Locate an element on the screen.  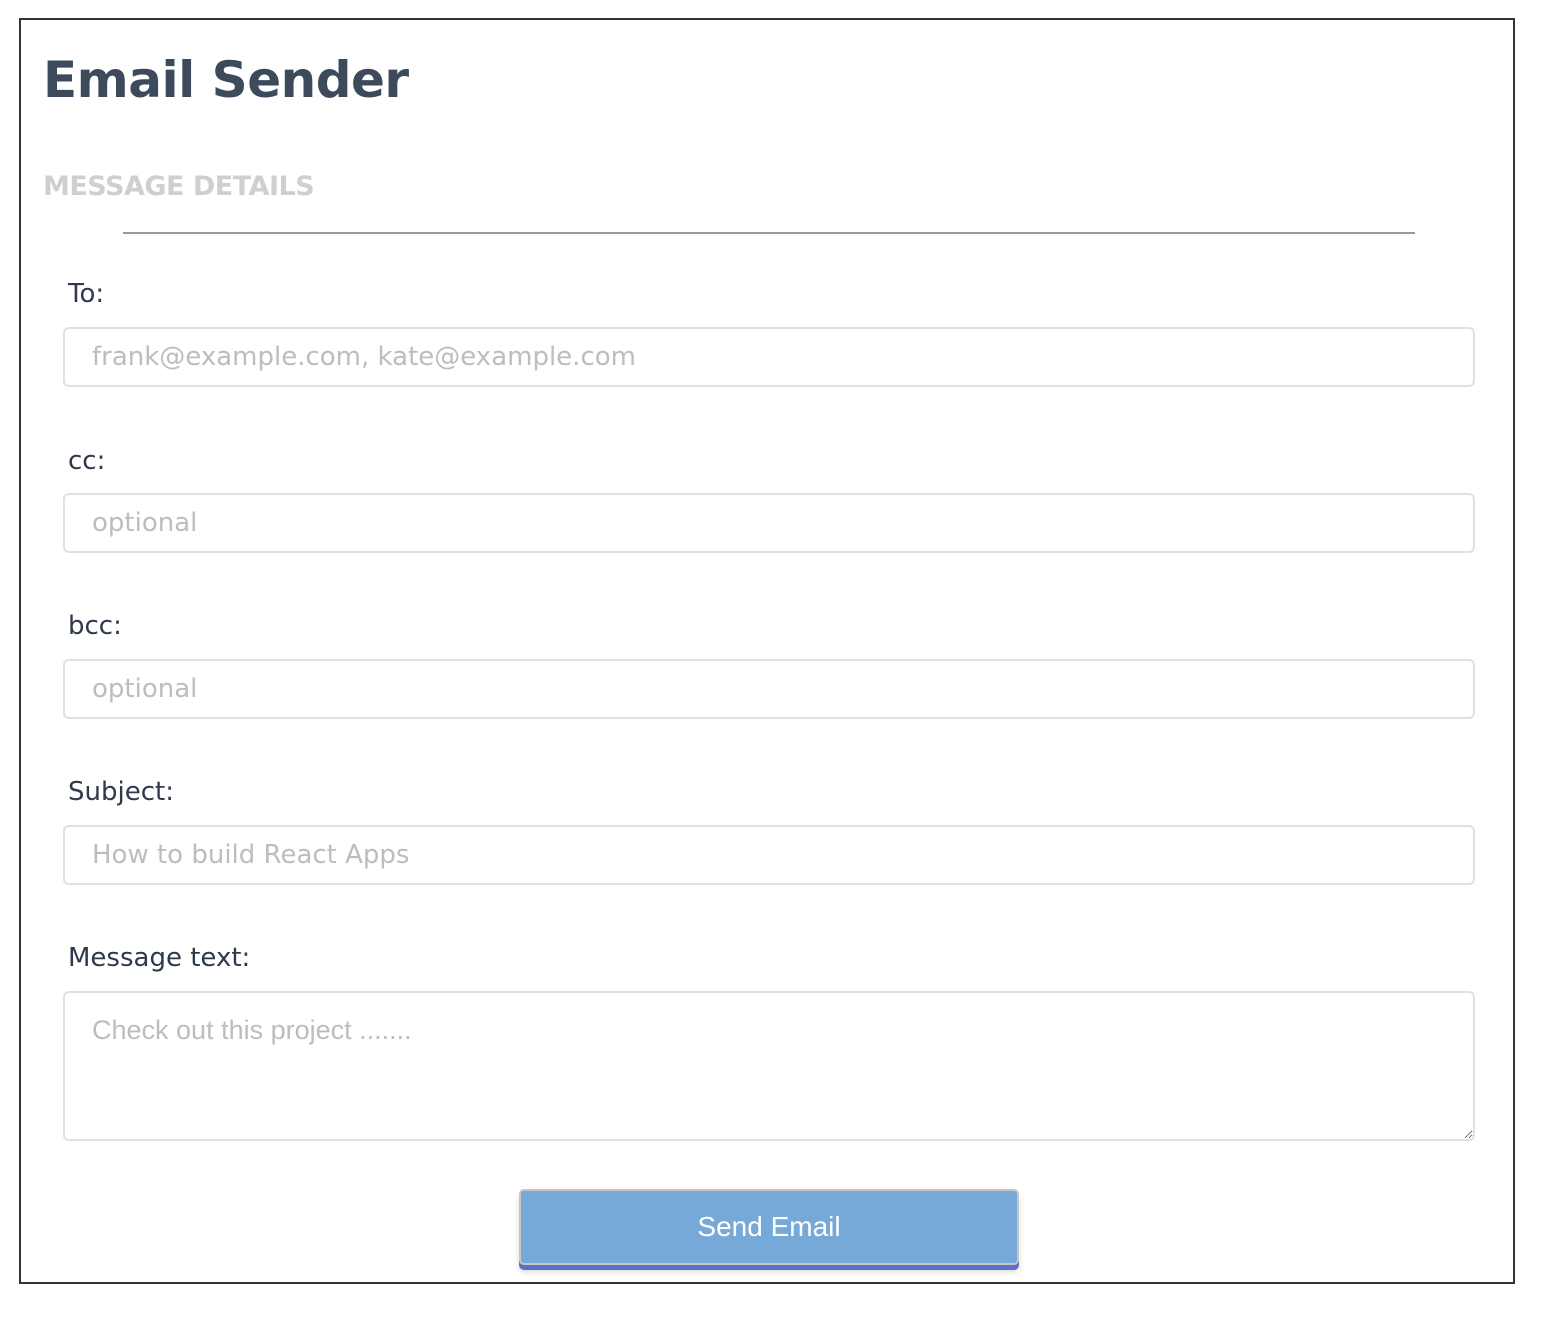
bcc-label: bcc: is located at coordinates (95, 626).